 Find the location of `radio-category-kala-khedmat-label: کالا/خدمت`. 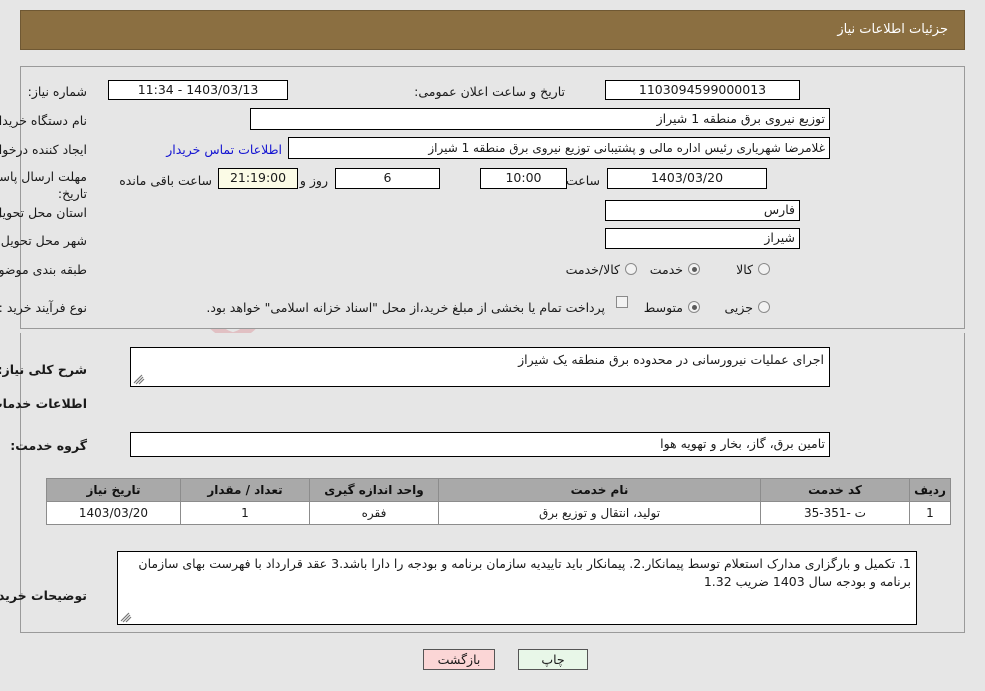

radio-category-kala-khedmat-label: کالا/خدمت is located at coordinates (592, 269).